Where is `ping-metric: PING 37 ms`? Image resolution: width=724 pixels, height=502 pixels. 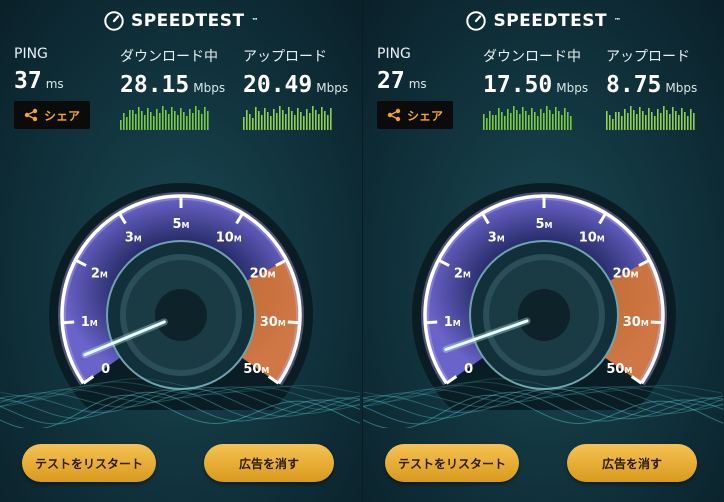
ping-metric: PING 37 ms is located at coordinates (39, 70).